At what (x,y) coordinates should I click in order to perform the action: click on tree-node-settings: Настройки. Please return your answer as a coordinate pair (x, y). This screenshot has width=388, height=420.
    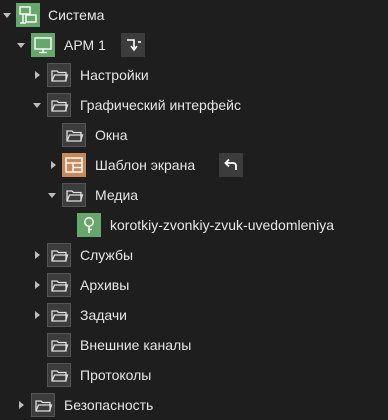
    Looking at the image, I should click on (194, 75).